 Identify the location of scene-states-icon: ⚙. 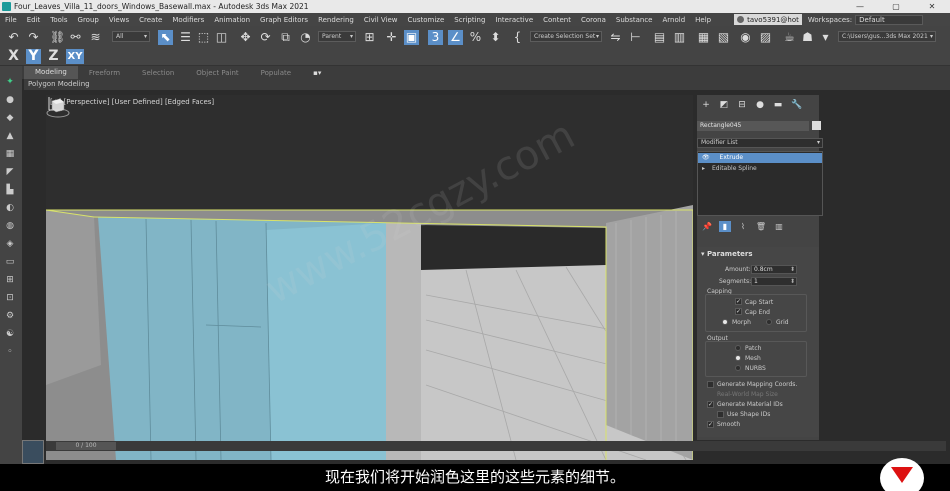
(10, 316).